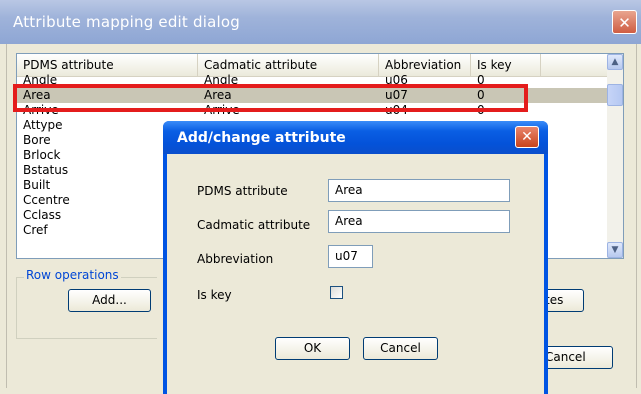 The width and height of the screenshot is (641, 394). I want to click on table-cell-pdms: Ccentre, so click(46, 200).